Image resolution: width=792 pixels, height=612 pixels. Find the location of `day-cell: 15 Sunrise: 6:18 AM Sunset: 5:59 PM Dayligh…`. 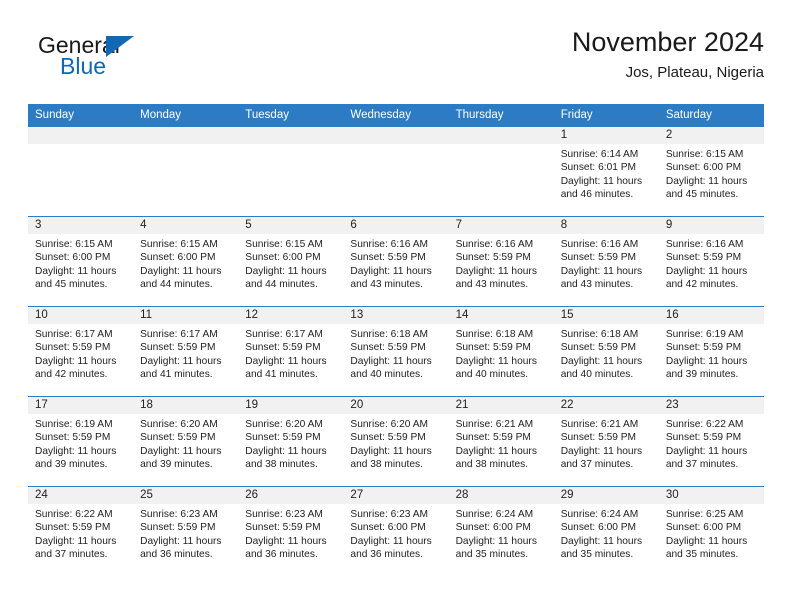

day-cell: 15 Sunrise: 6:18 AM Sunset: 5:59 PM Dayligh… is located at coordinates (606, 351).